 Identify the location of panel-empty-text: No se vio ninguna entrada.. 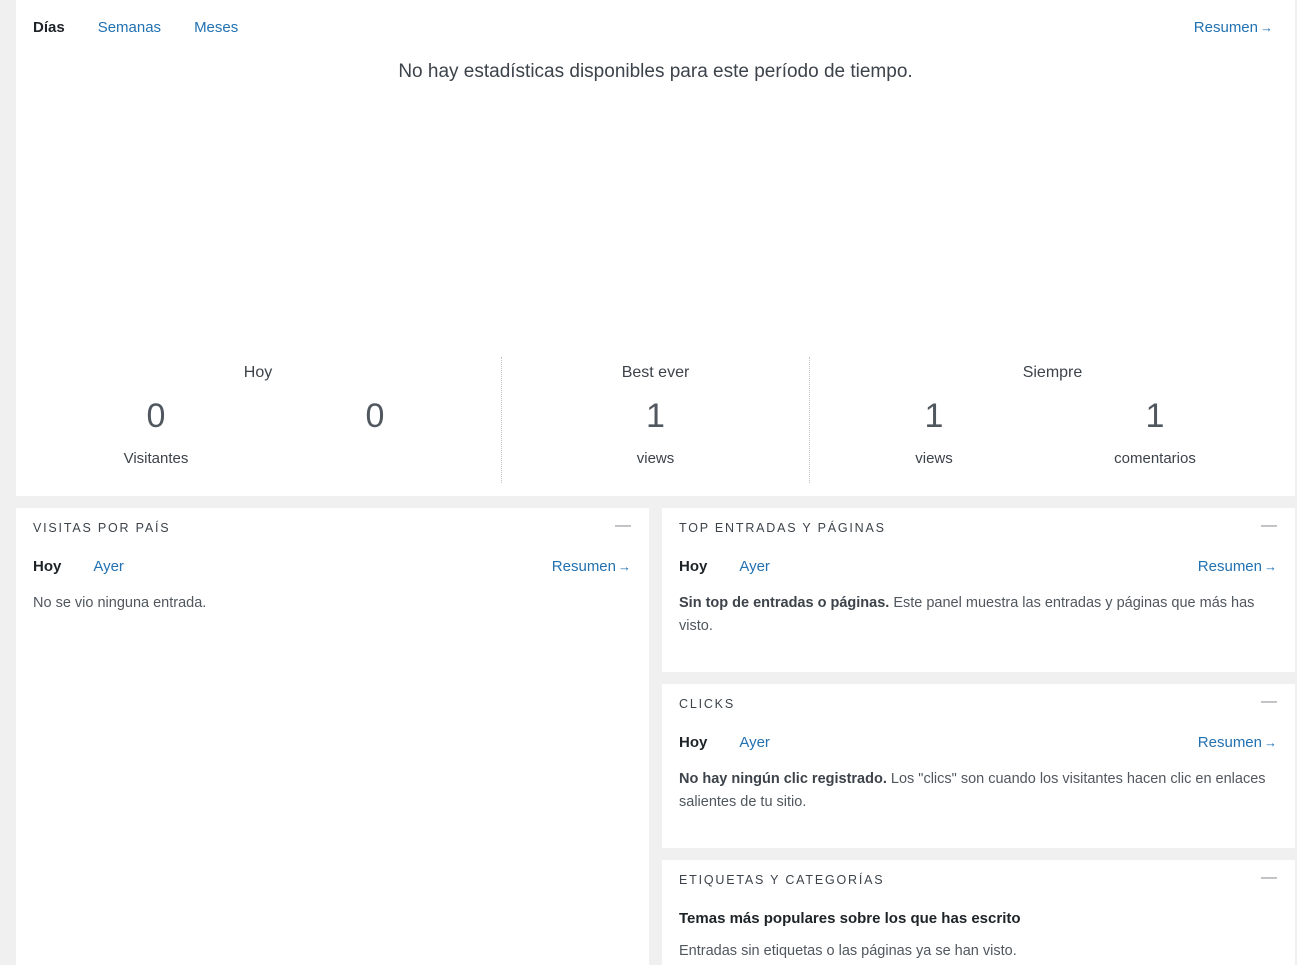
(120, 603).